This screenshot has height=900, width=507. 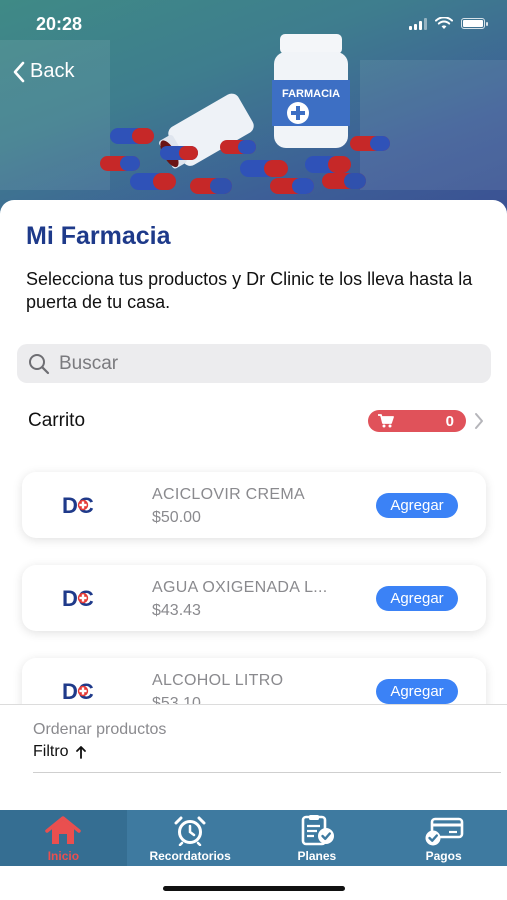 What do you see at coordinates (228, 494) in the screenshot?
I see `product-name: ACICLOVIR CREMA` at bounding box center [228, 494].